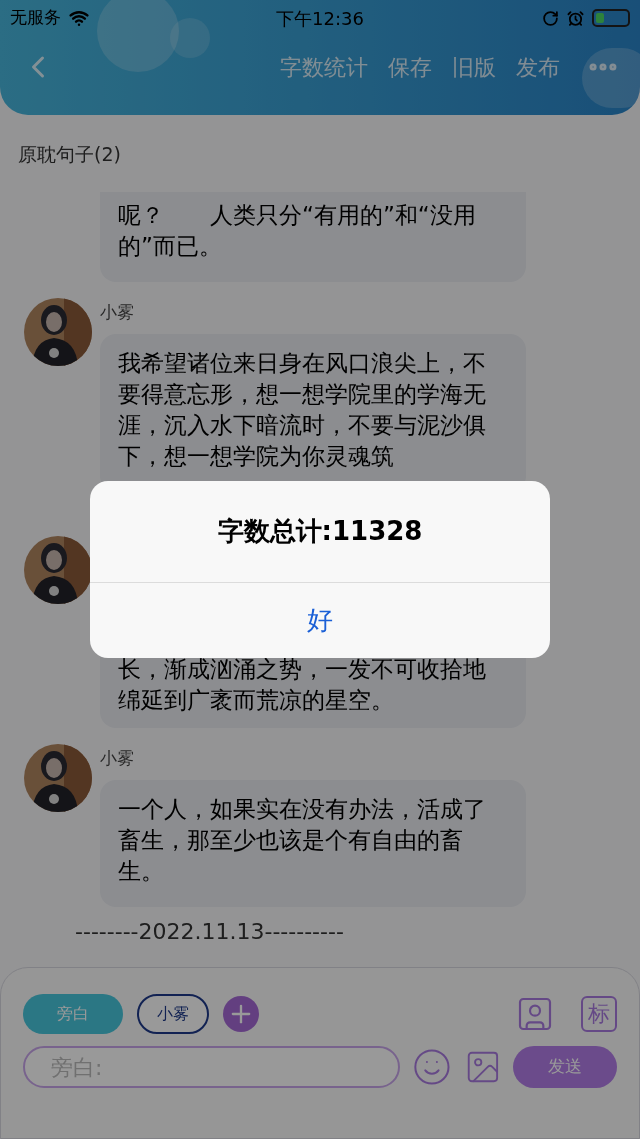 Image resolution: width=640 pixels, height=1139 pixels. What do you see at coordinates (410, 67) in the screenshot?
I see `nav-action: 保存` at bounding box center [410, 67].